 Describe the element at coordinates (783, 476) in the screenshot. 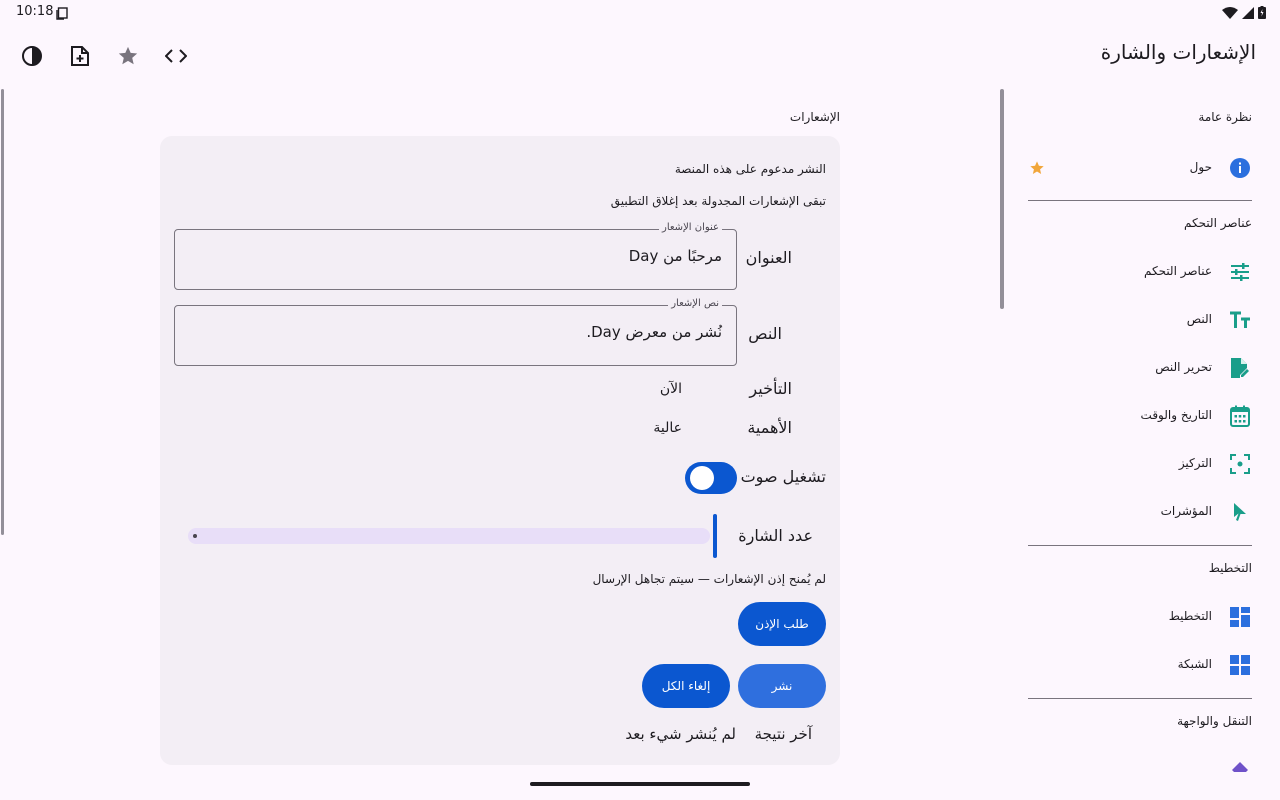

I see `sound-row-label: تشغيل صوت` at that location.